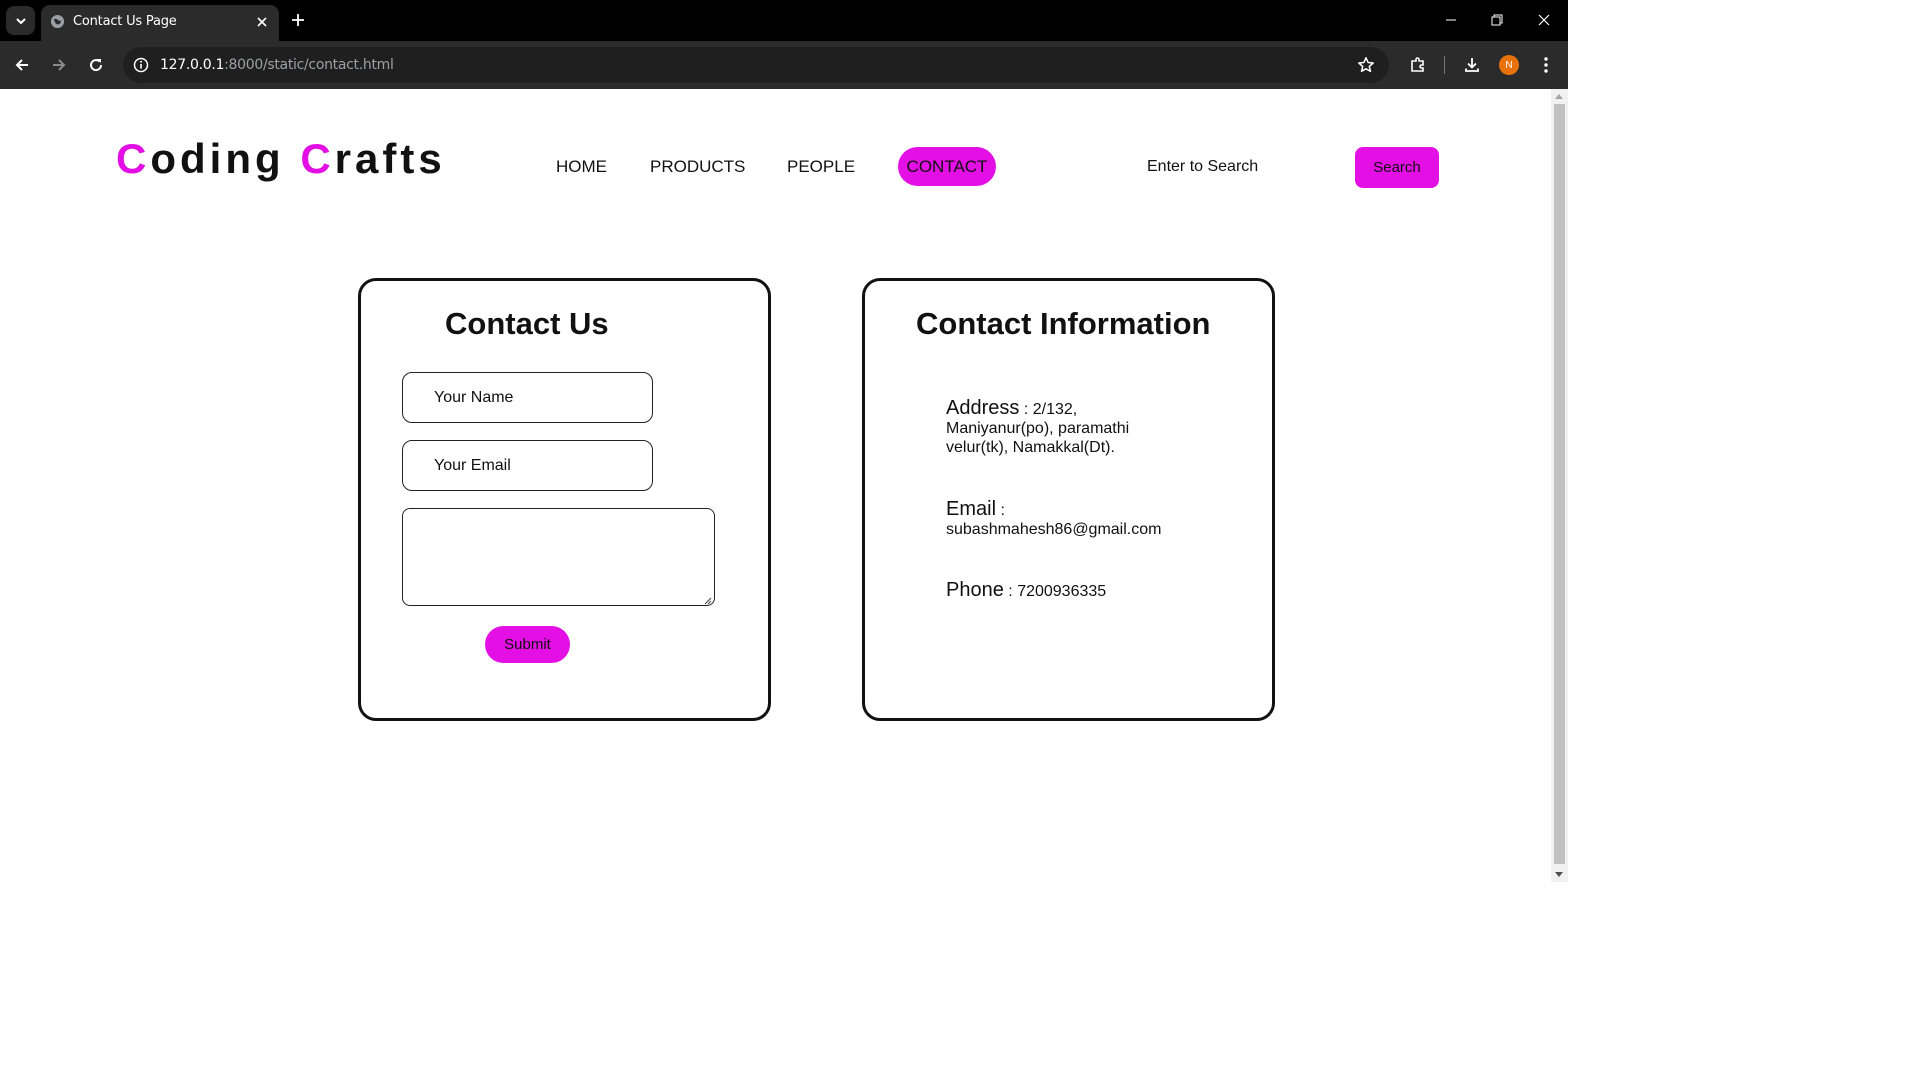 This screenshot has height=1080, width=1920. I want to click on restore-button, so click(1497, 20).